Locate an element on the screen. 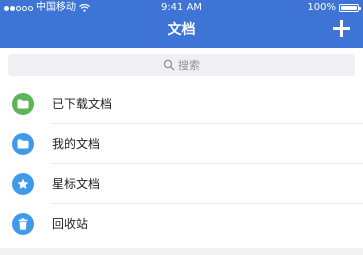  plus-icon is located at coordinates (341, 28).